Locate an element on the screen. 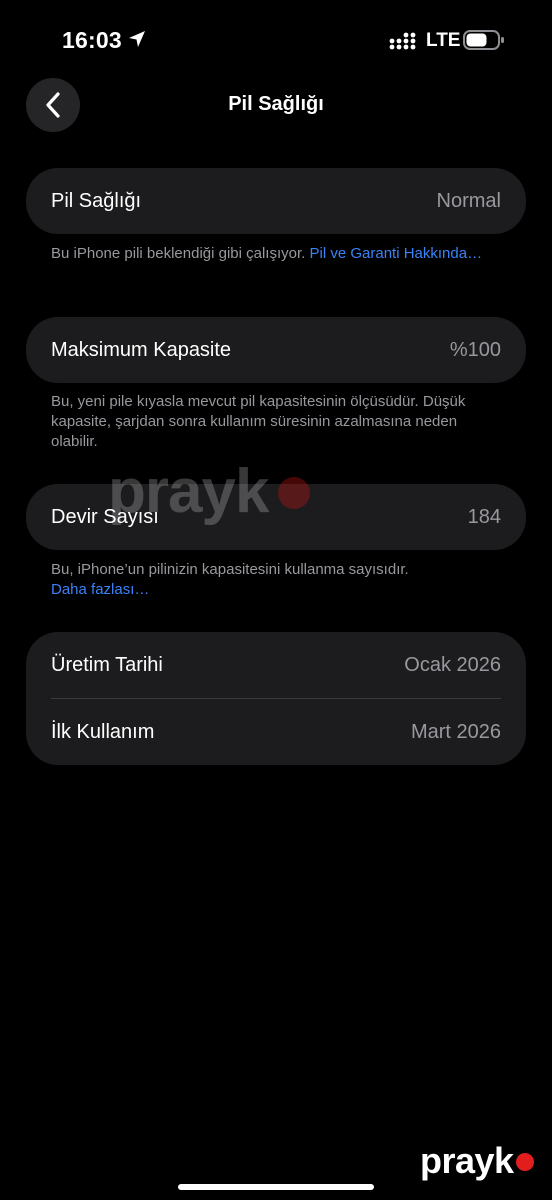  first-use-value: Mart 2026 is located at coordinates (455, 731).